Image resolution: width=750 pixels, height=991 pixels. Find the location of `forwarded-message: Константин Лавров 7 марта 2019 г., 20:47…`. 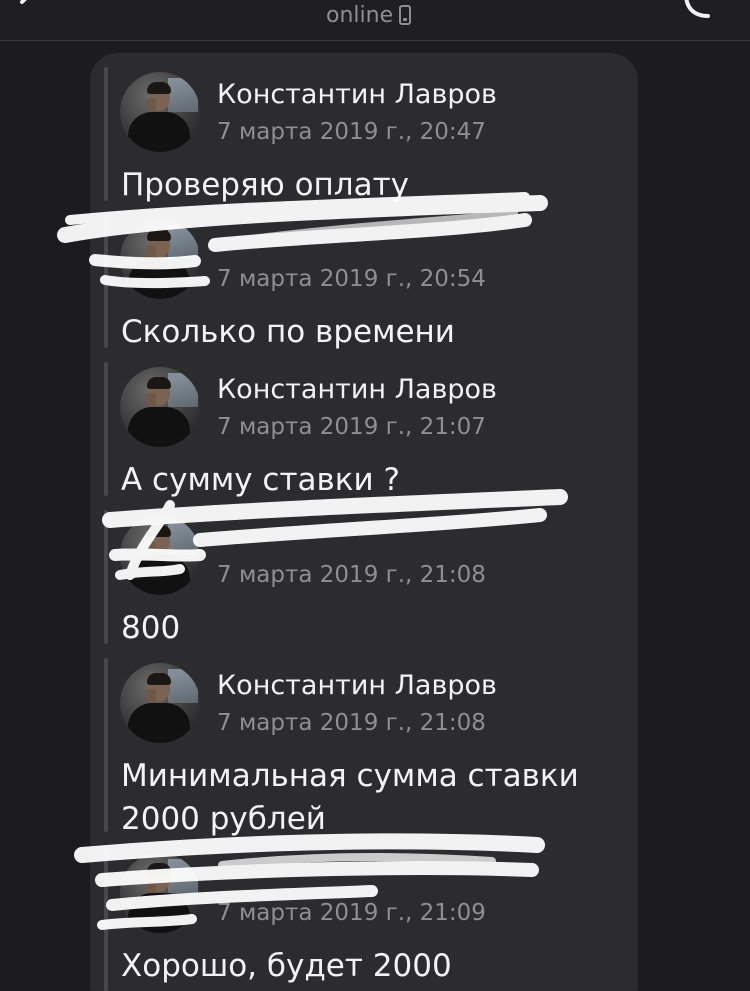

forwarded-message: Константин Лавров 7 марта 2019 г., 20:47… is located at coordinates (364, 132).